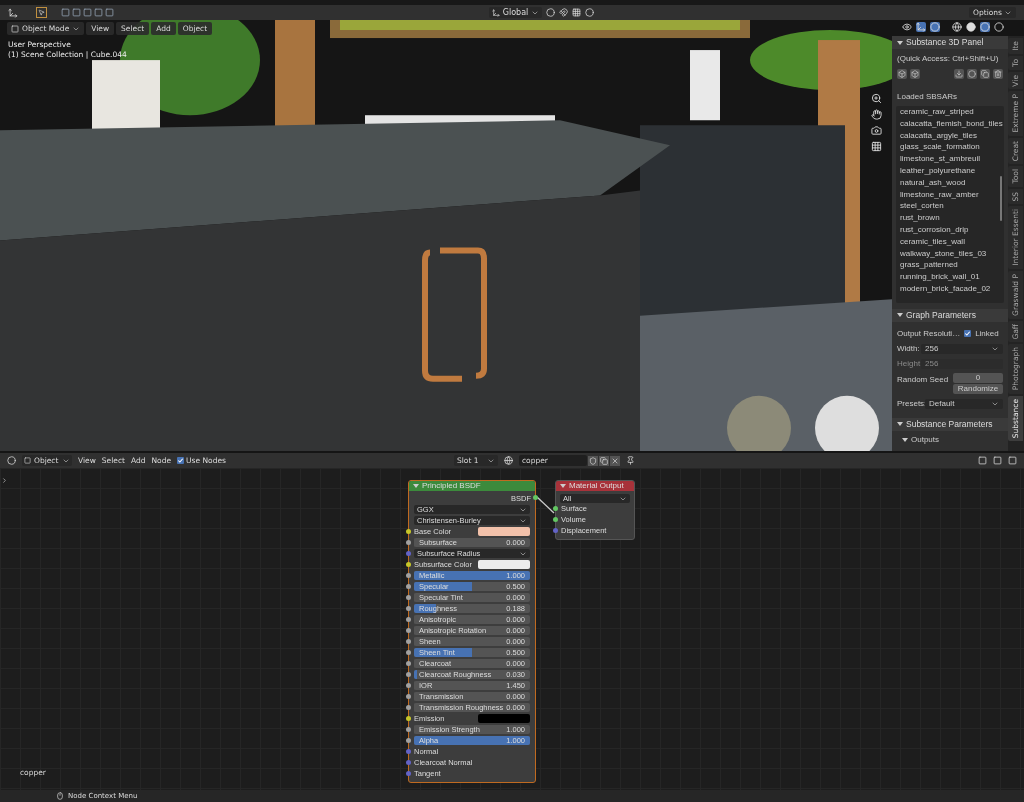  I want to click on panel-header: Substance Parameters, so click(950, 424).